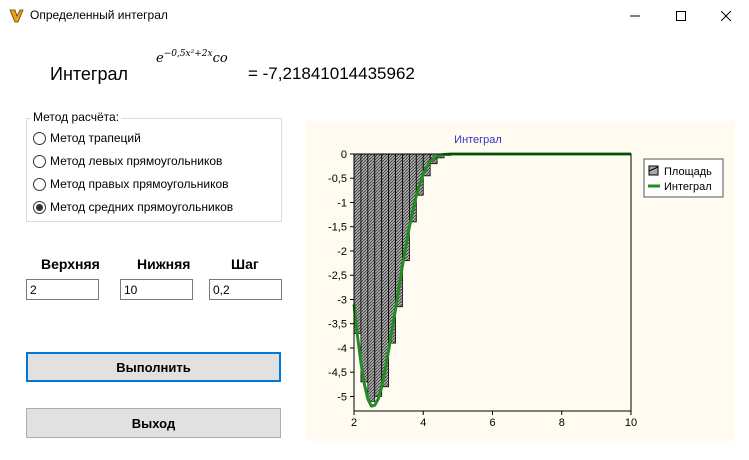 The width and height of the screenshot is (749, 460). What do you see at coordinates (562, 423) in the screenshot?
I see `x-tick-label: 8` at bounding box center [562, 423].